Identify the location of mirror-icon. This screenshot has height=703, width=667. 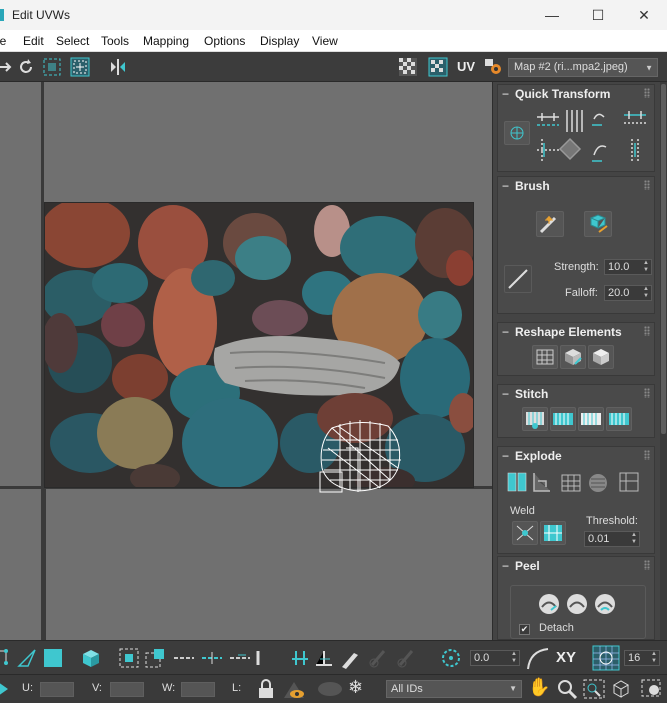
(118, 67).